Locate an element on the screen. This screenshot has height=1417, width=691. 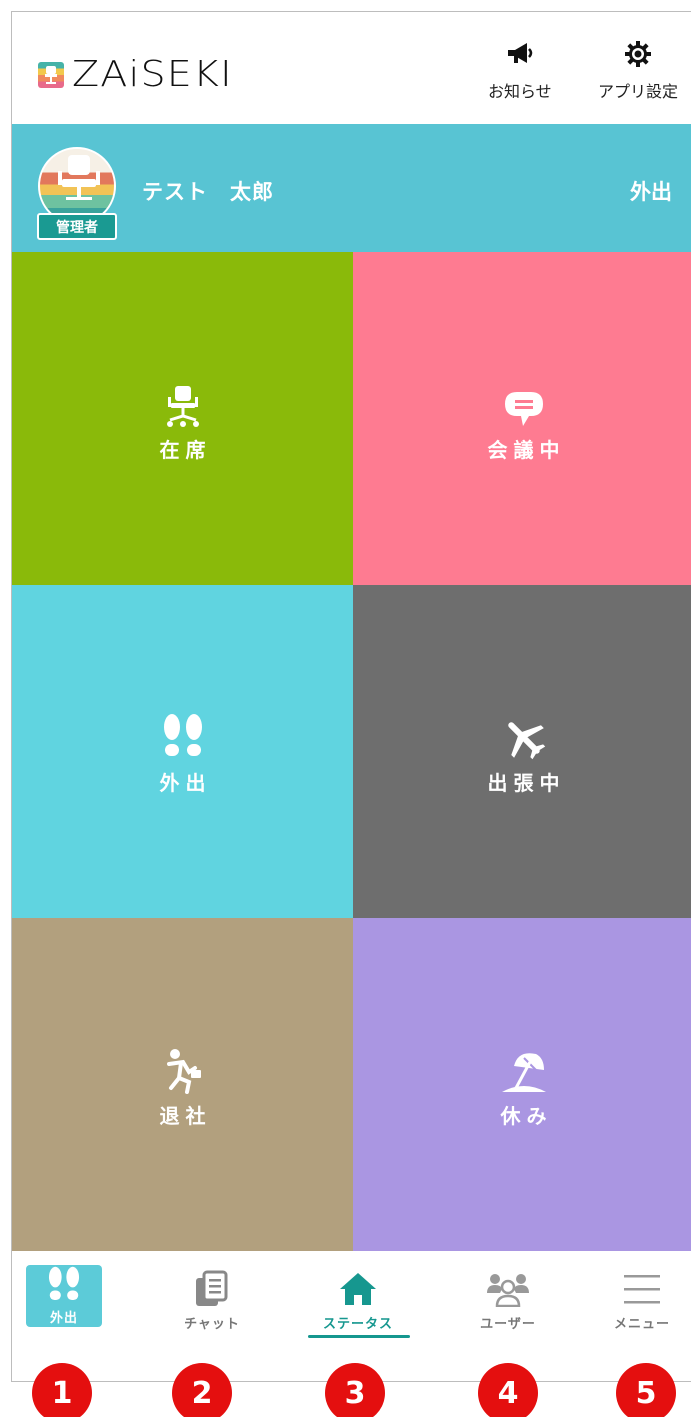
nav-current-status: 外出 is located at coordinates (64, 1296).